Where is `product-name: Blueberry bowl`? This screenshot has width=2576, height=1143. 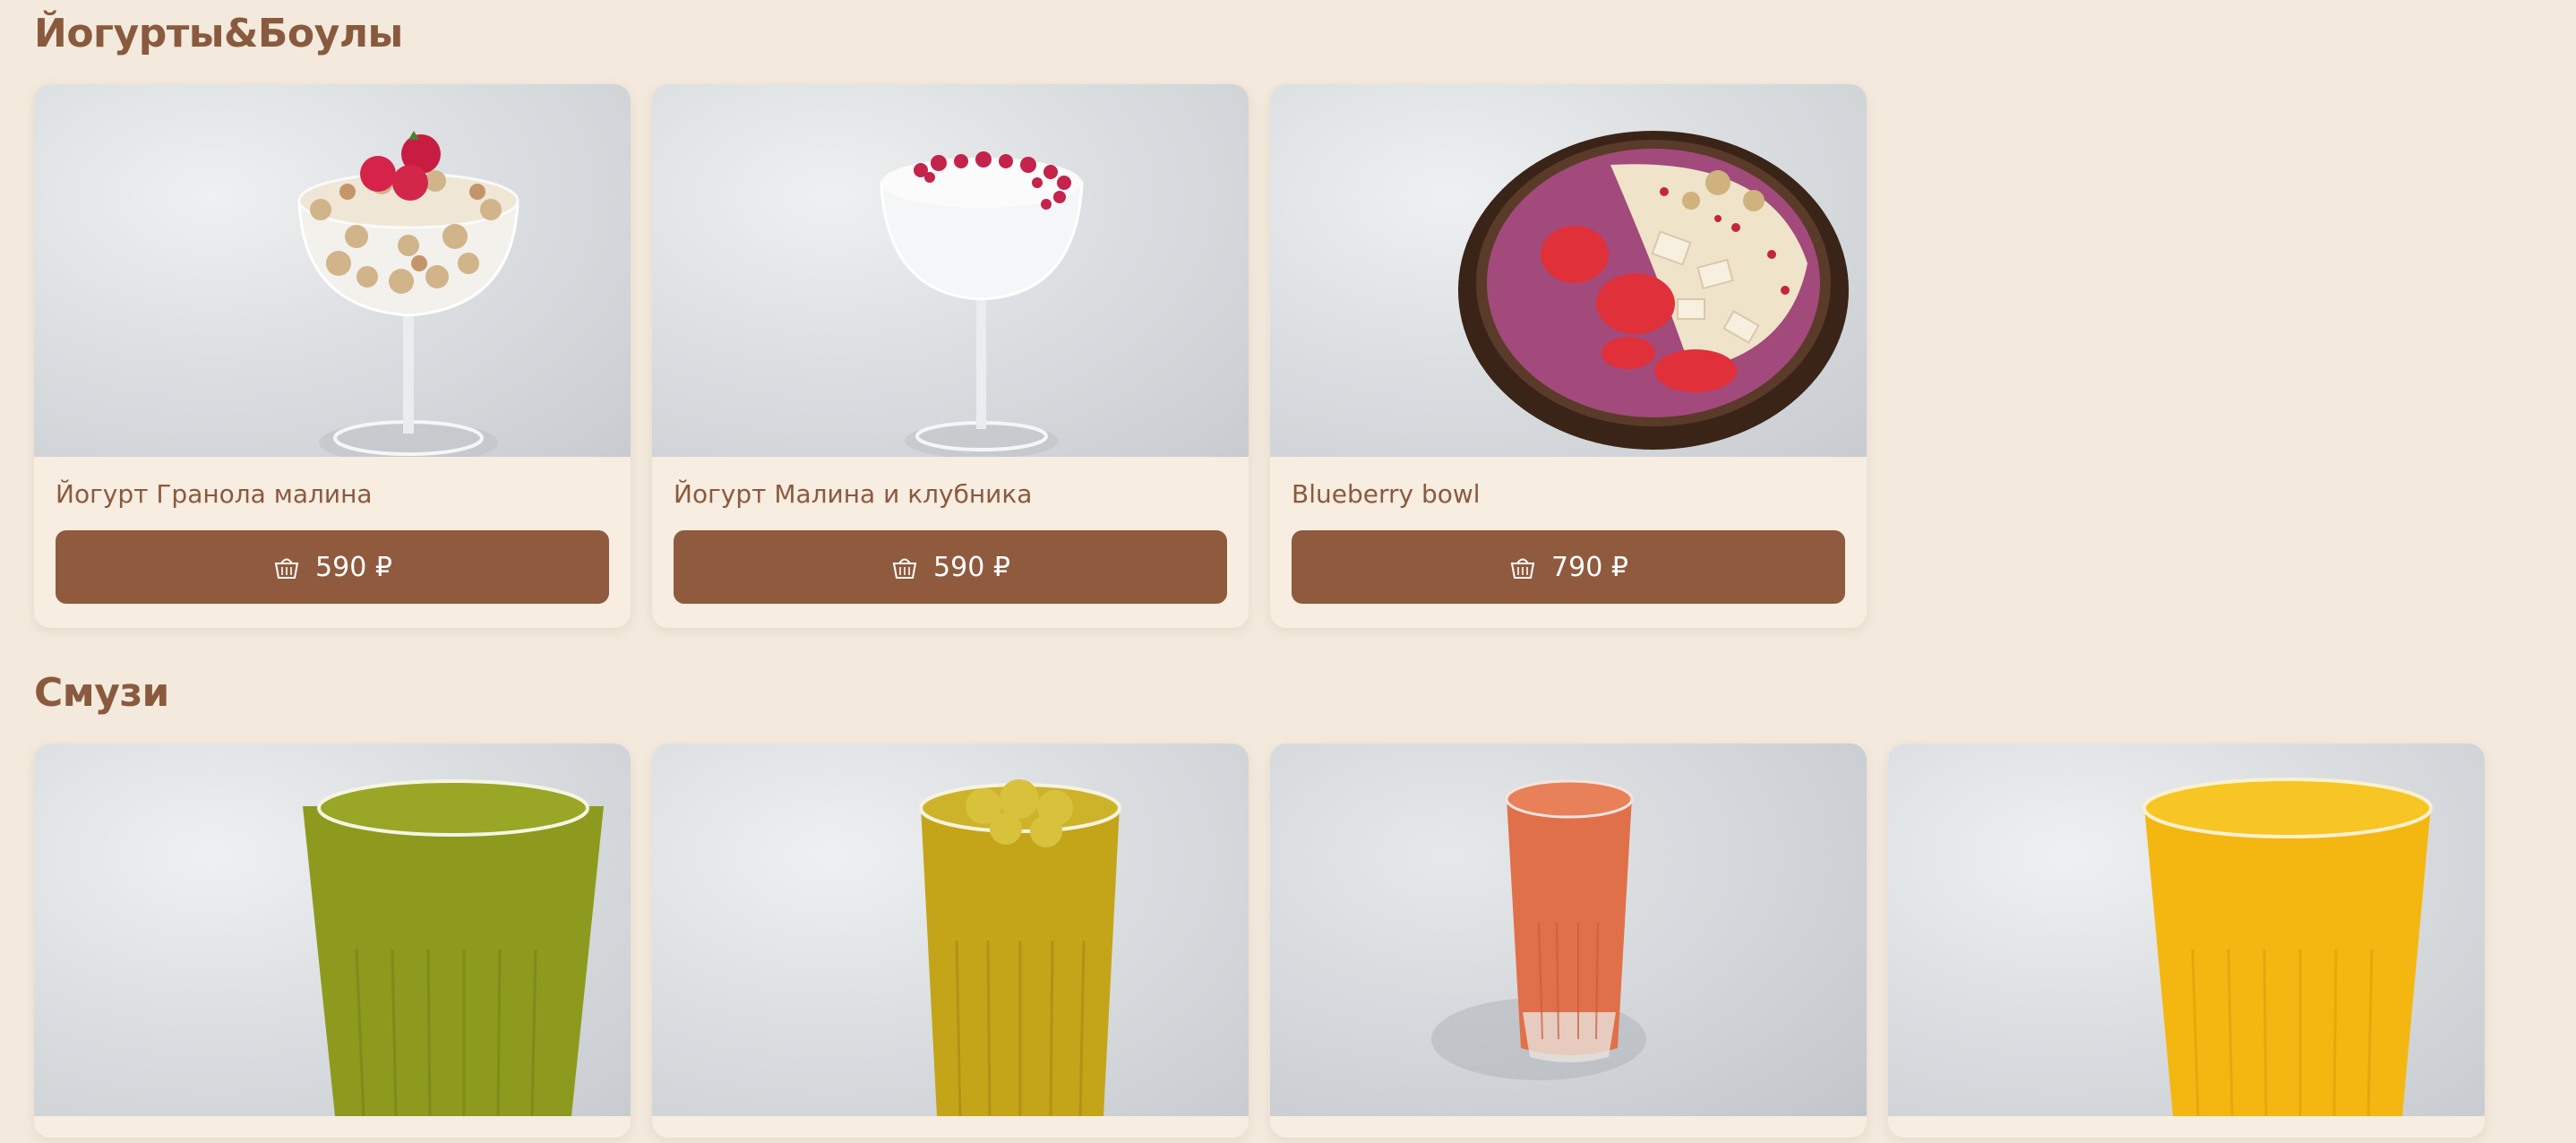
product-name: Blueberry bowl is located at coordinates (1386, 494).